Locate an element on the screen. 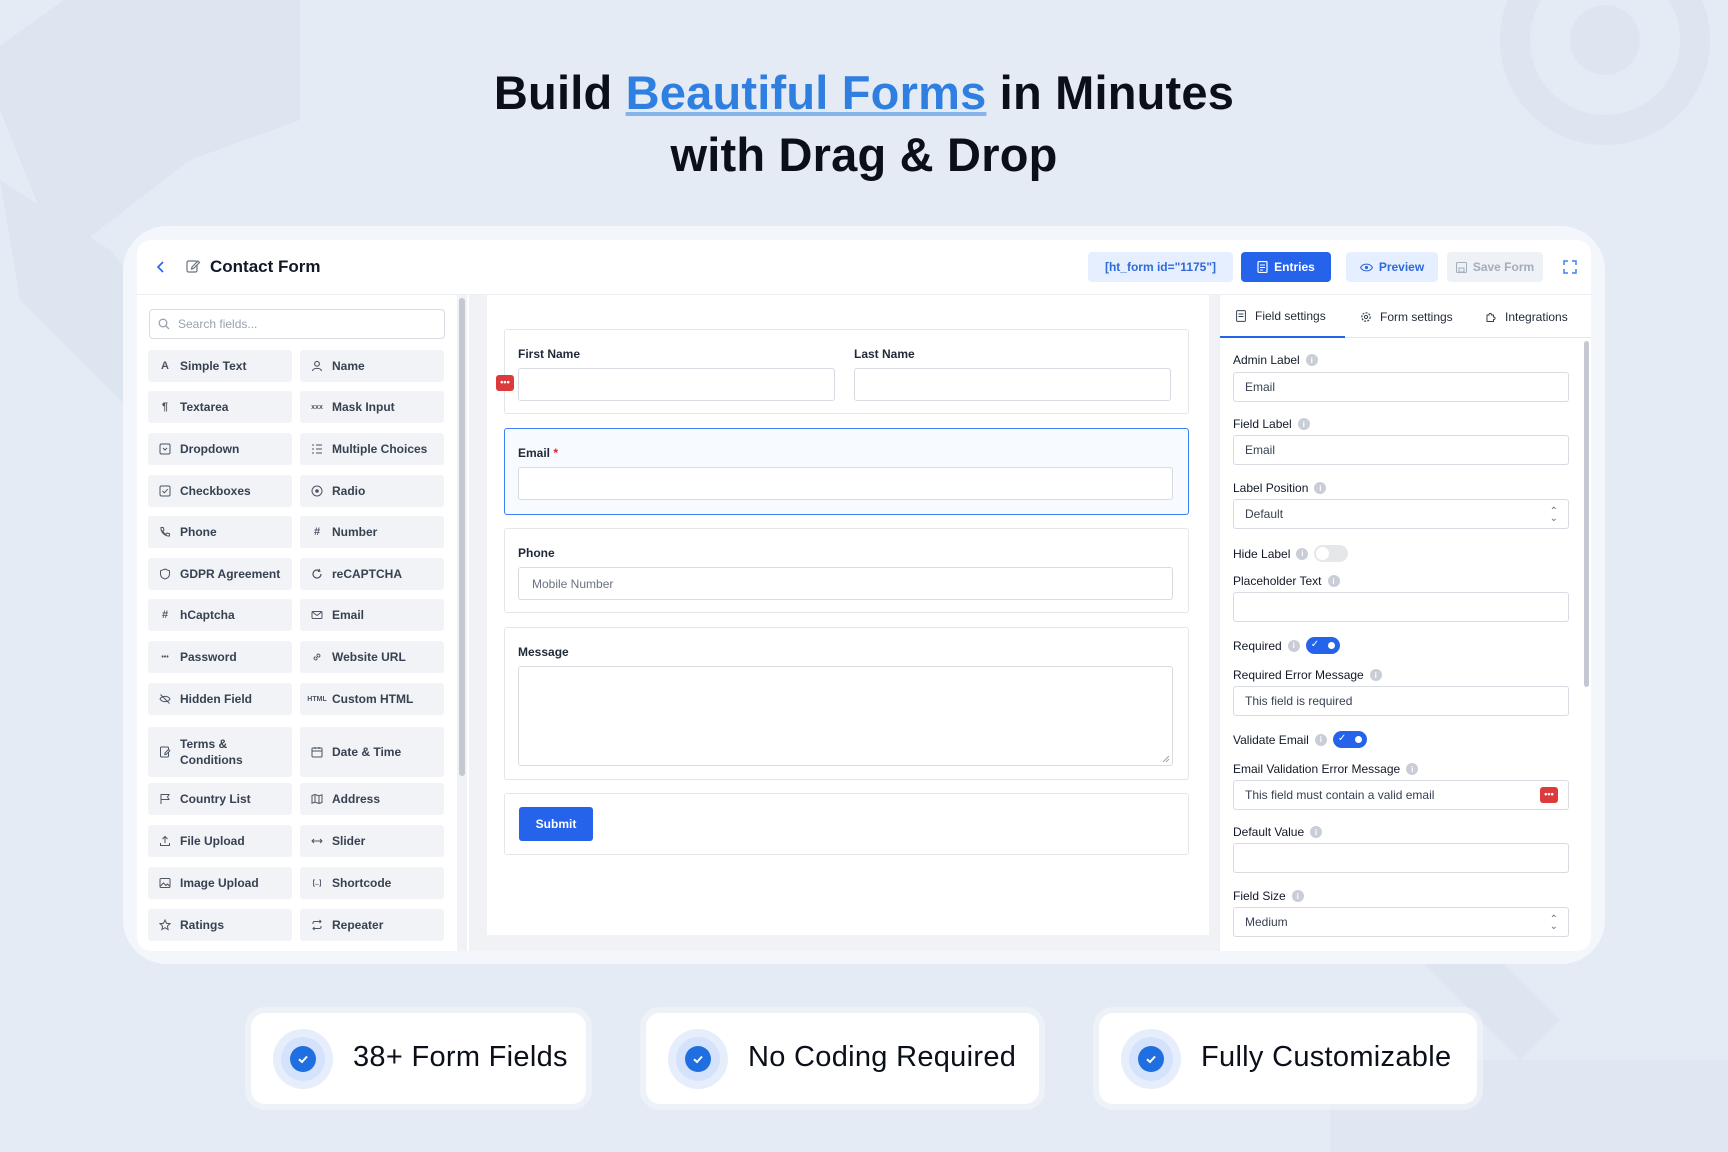 The image size is (1728, 1152). label-text: Label Position is located at coordinates (1271, 488).